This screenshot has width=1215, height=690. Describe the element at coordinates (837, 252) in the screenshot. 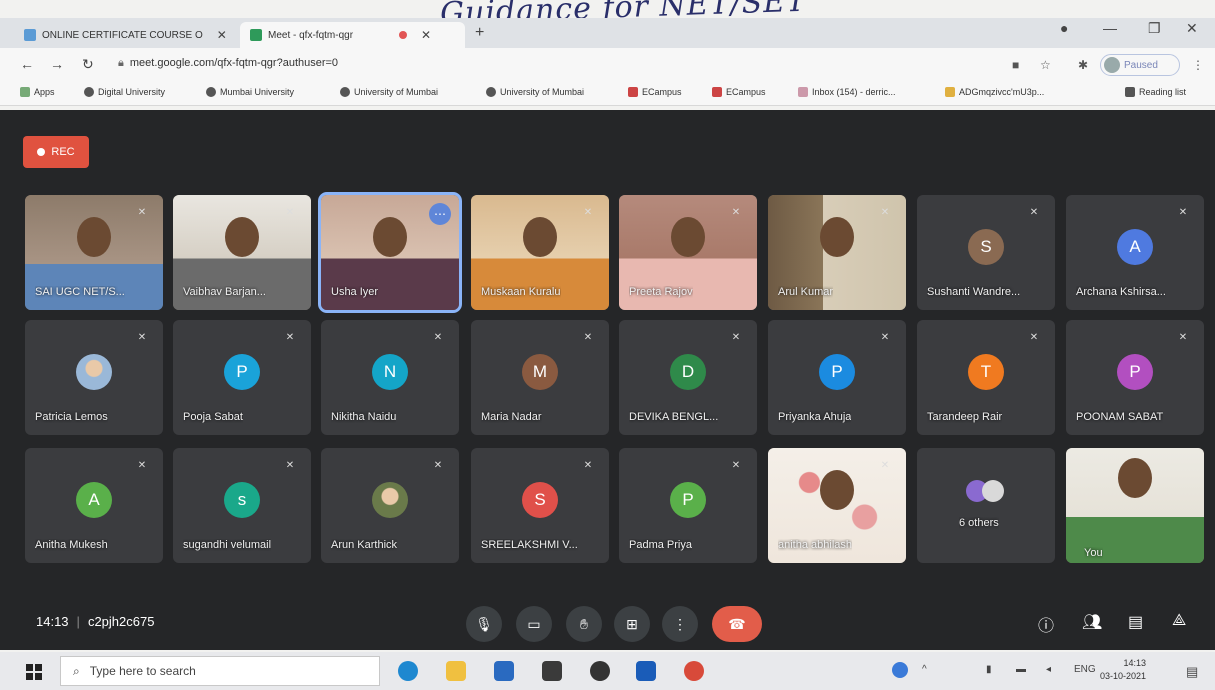

I see `participant-tile: ✕ Arul Kumar` at that location.